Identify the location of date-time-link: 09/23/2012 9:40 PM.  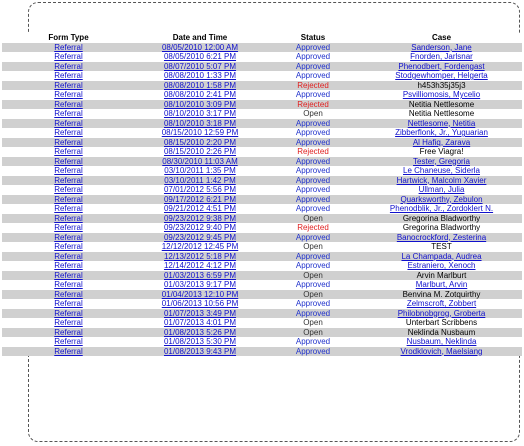
(200, 227).